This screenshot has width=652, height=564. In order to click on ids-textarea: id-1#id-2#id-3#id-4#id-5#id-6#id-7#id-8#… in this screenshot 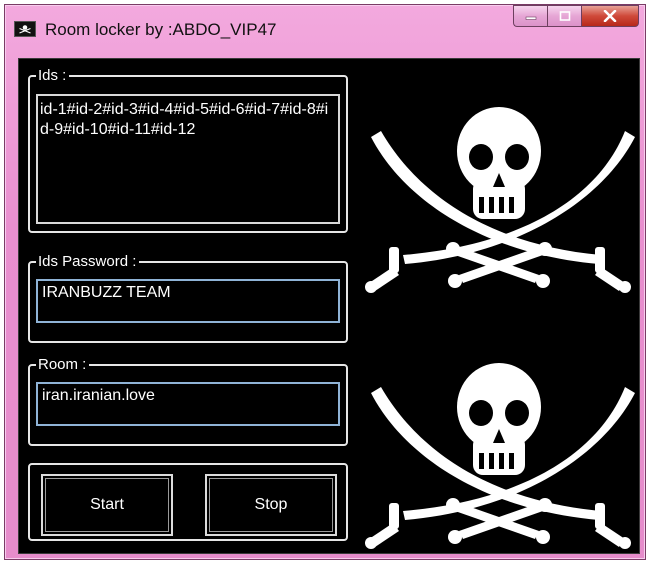, I will do `click(188, 159)`.